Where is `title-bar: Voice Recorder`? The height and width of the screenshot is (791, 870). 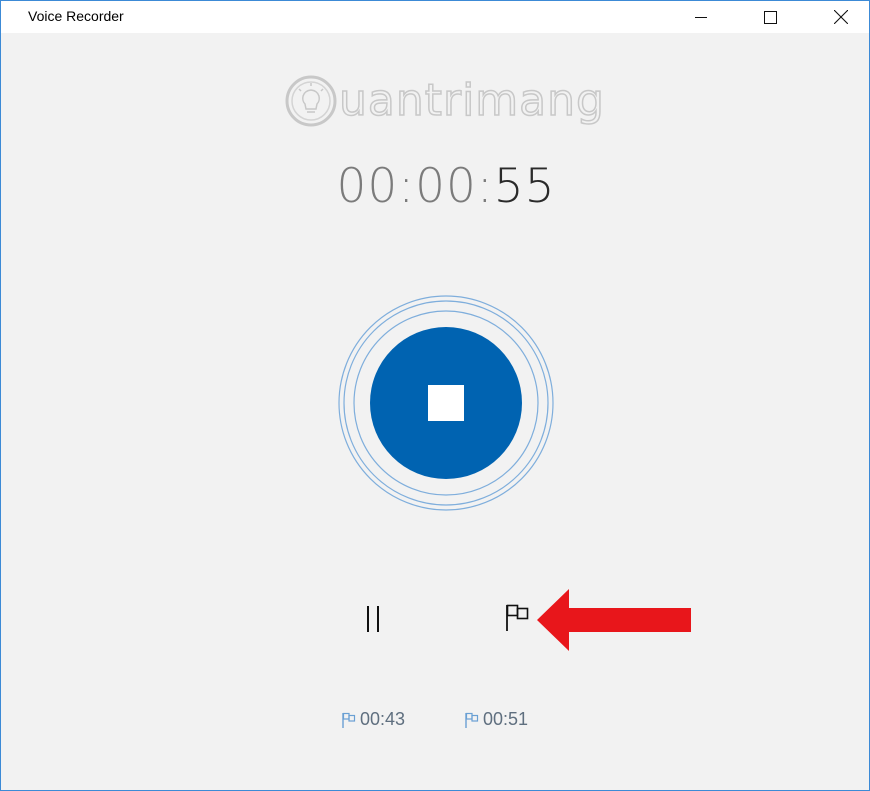
title-bar: Voice Recorder is located at coordinates (435, 17).